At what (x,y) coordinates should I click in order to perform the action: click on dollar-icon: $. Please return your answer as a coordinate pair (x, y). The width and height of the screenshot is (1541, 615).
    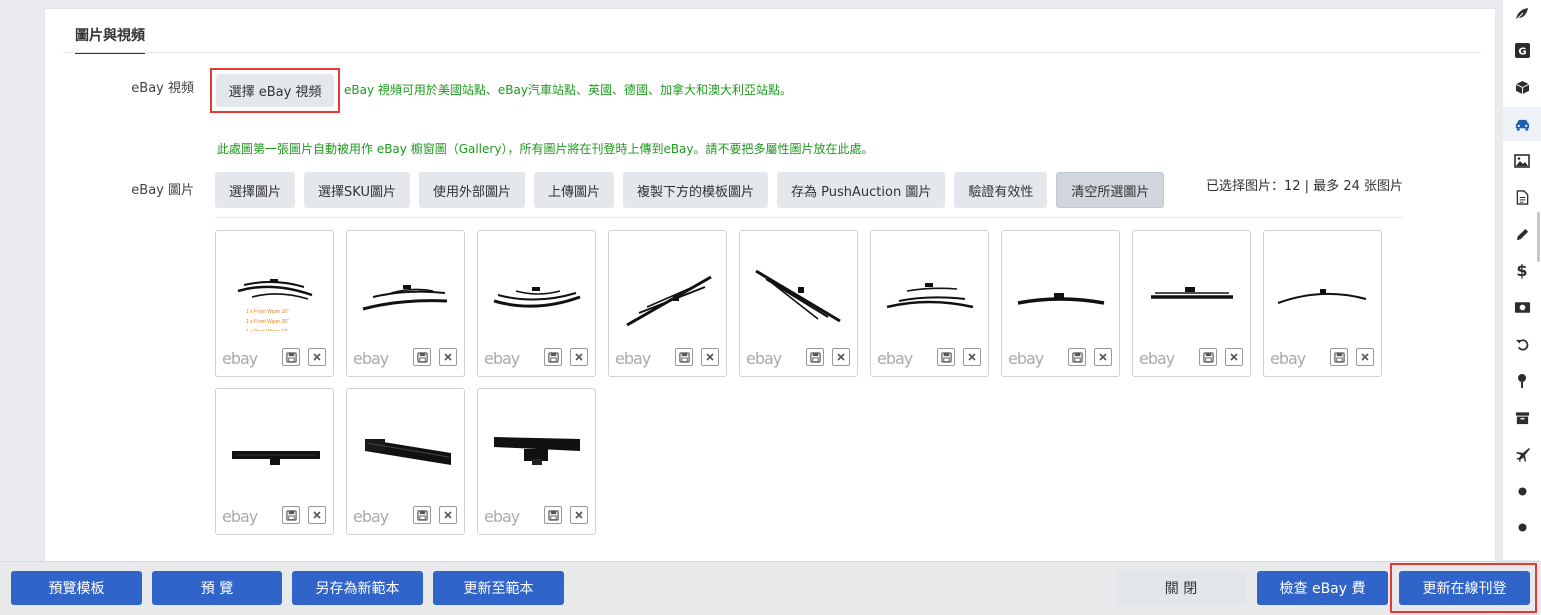
    Looking at the image, I should click on (1522, 271).